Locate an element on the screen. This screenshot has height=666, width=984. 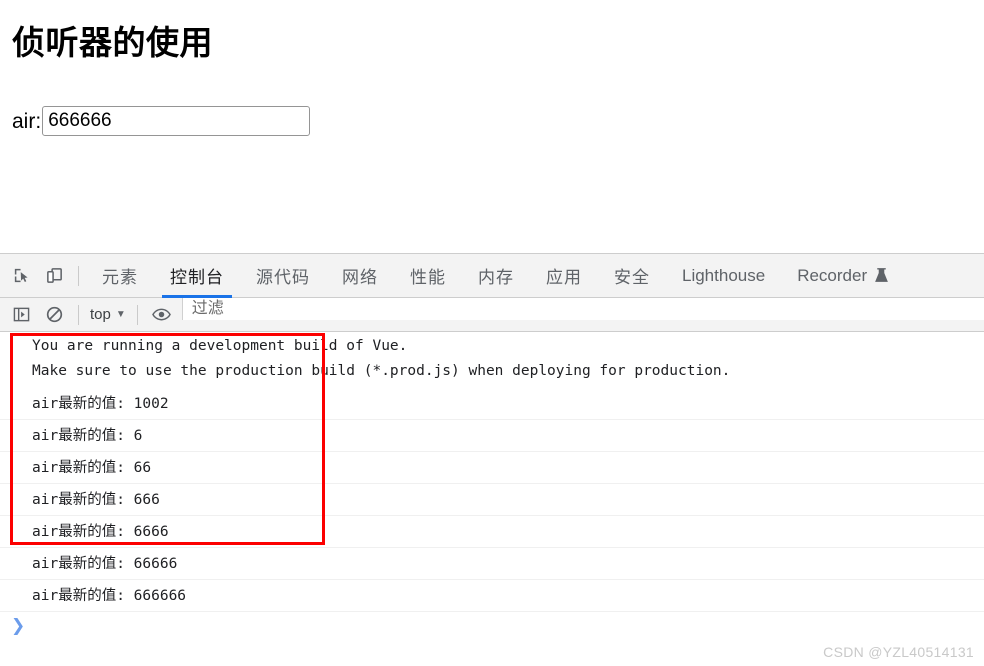
tab-label: 网络 is located at coordinates (360, 277).